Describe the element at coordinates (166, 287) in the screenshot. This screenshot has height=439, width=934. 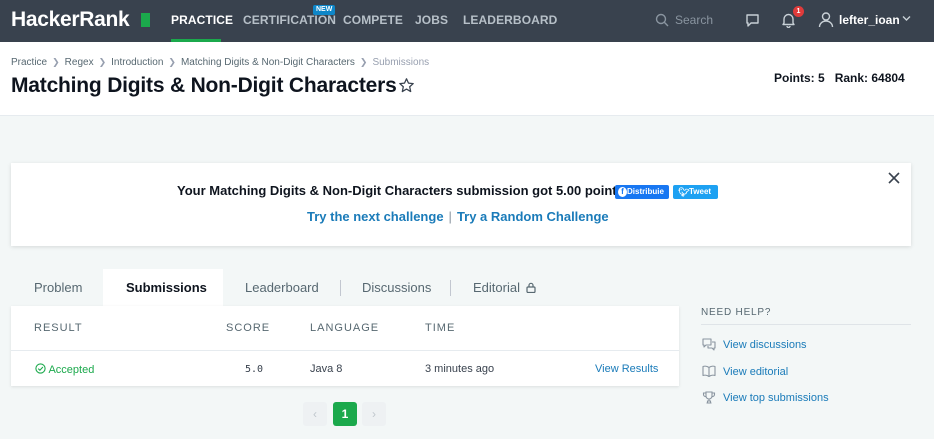
I see `tab-submissions: Submissions` at that location.